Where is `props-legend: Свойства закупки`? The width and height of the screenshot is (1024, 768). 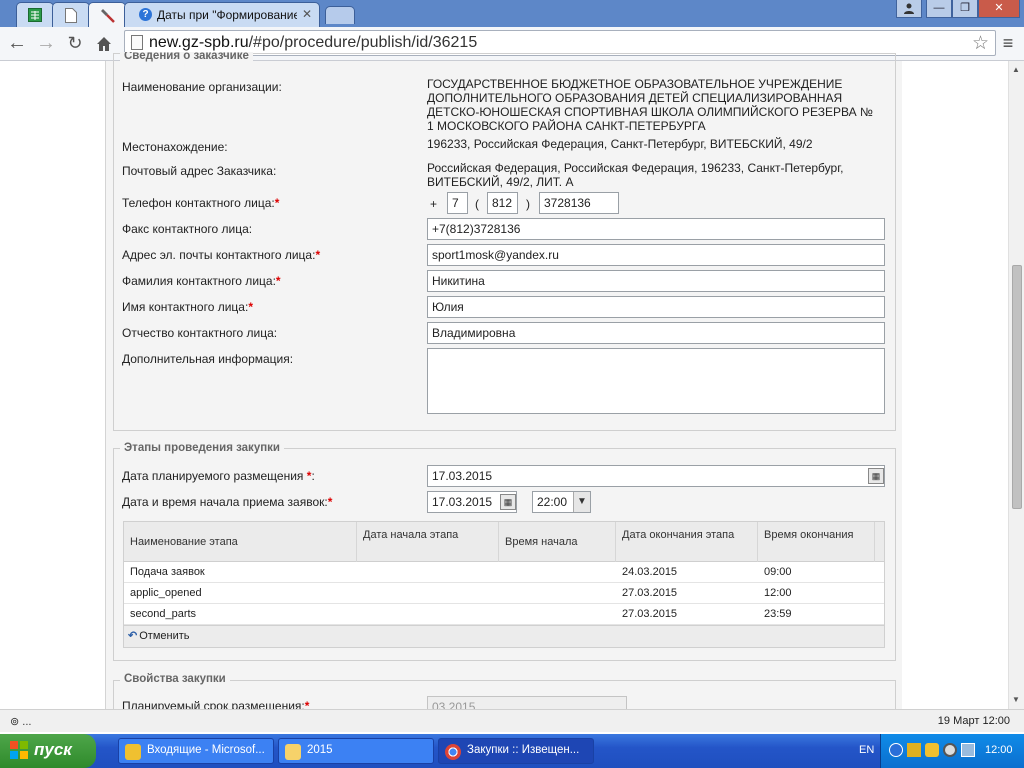
props-legend: Свойства закупки is located at coordinates (175, 679).